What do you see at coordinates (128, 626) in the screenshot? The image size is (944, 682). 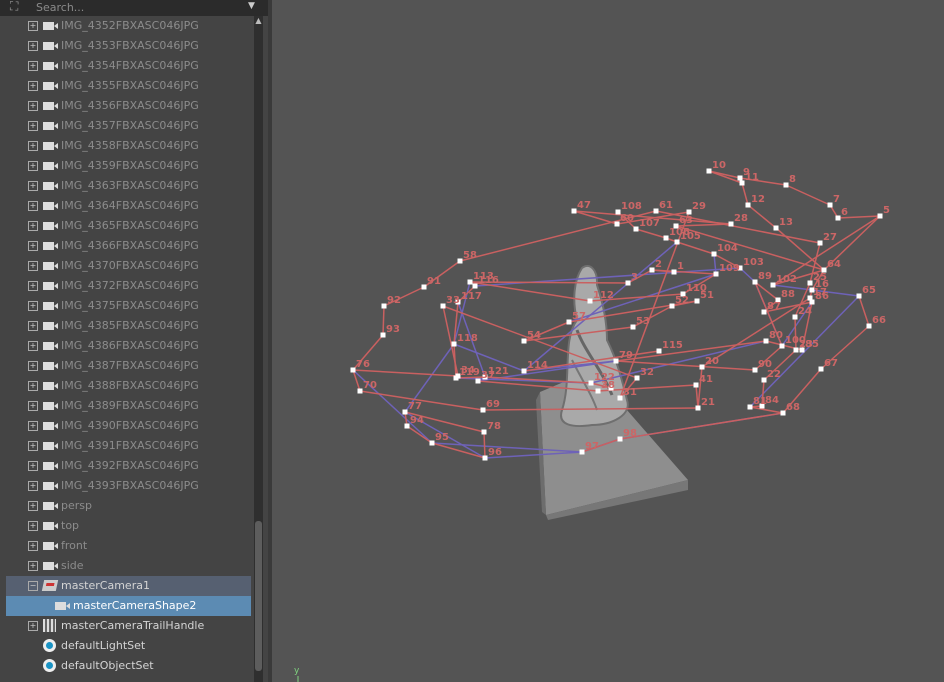 I see `outliner-item: + masterCameraTrailHandle` at bounding box center [128, 626].